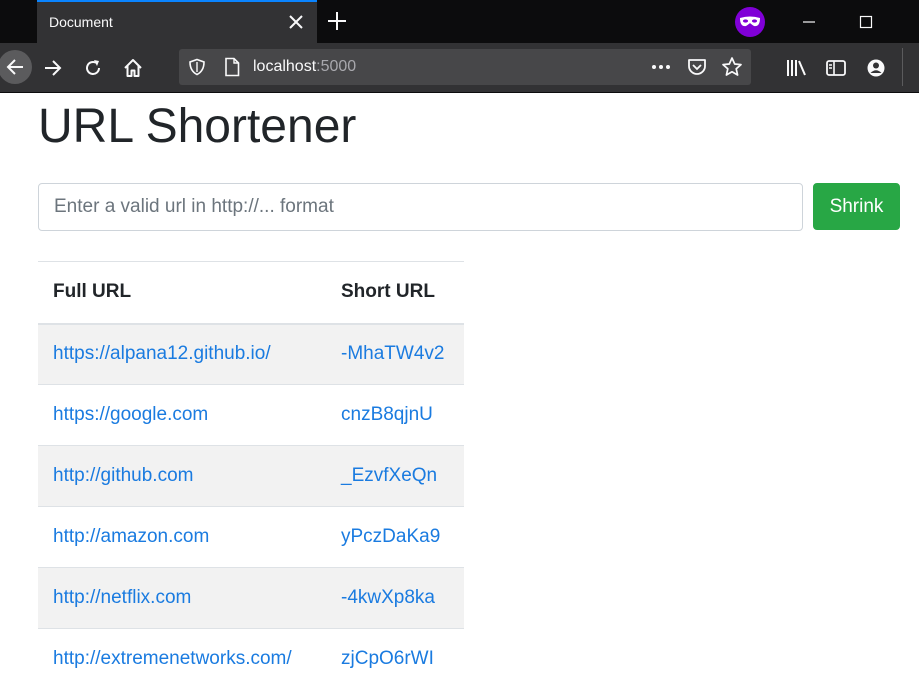 This screenshot has width=919, height=690. I want to click on pocket-icon, so click(697, 69).